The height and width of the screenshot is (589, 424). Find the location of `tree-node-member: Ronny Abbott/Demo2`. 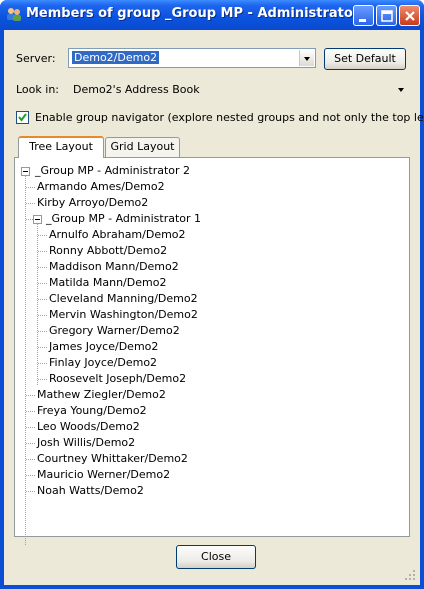

tree-node-member: Ronny Abbott/Demo2 is located at coordinates (108, 251).